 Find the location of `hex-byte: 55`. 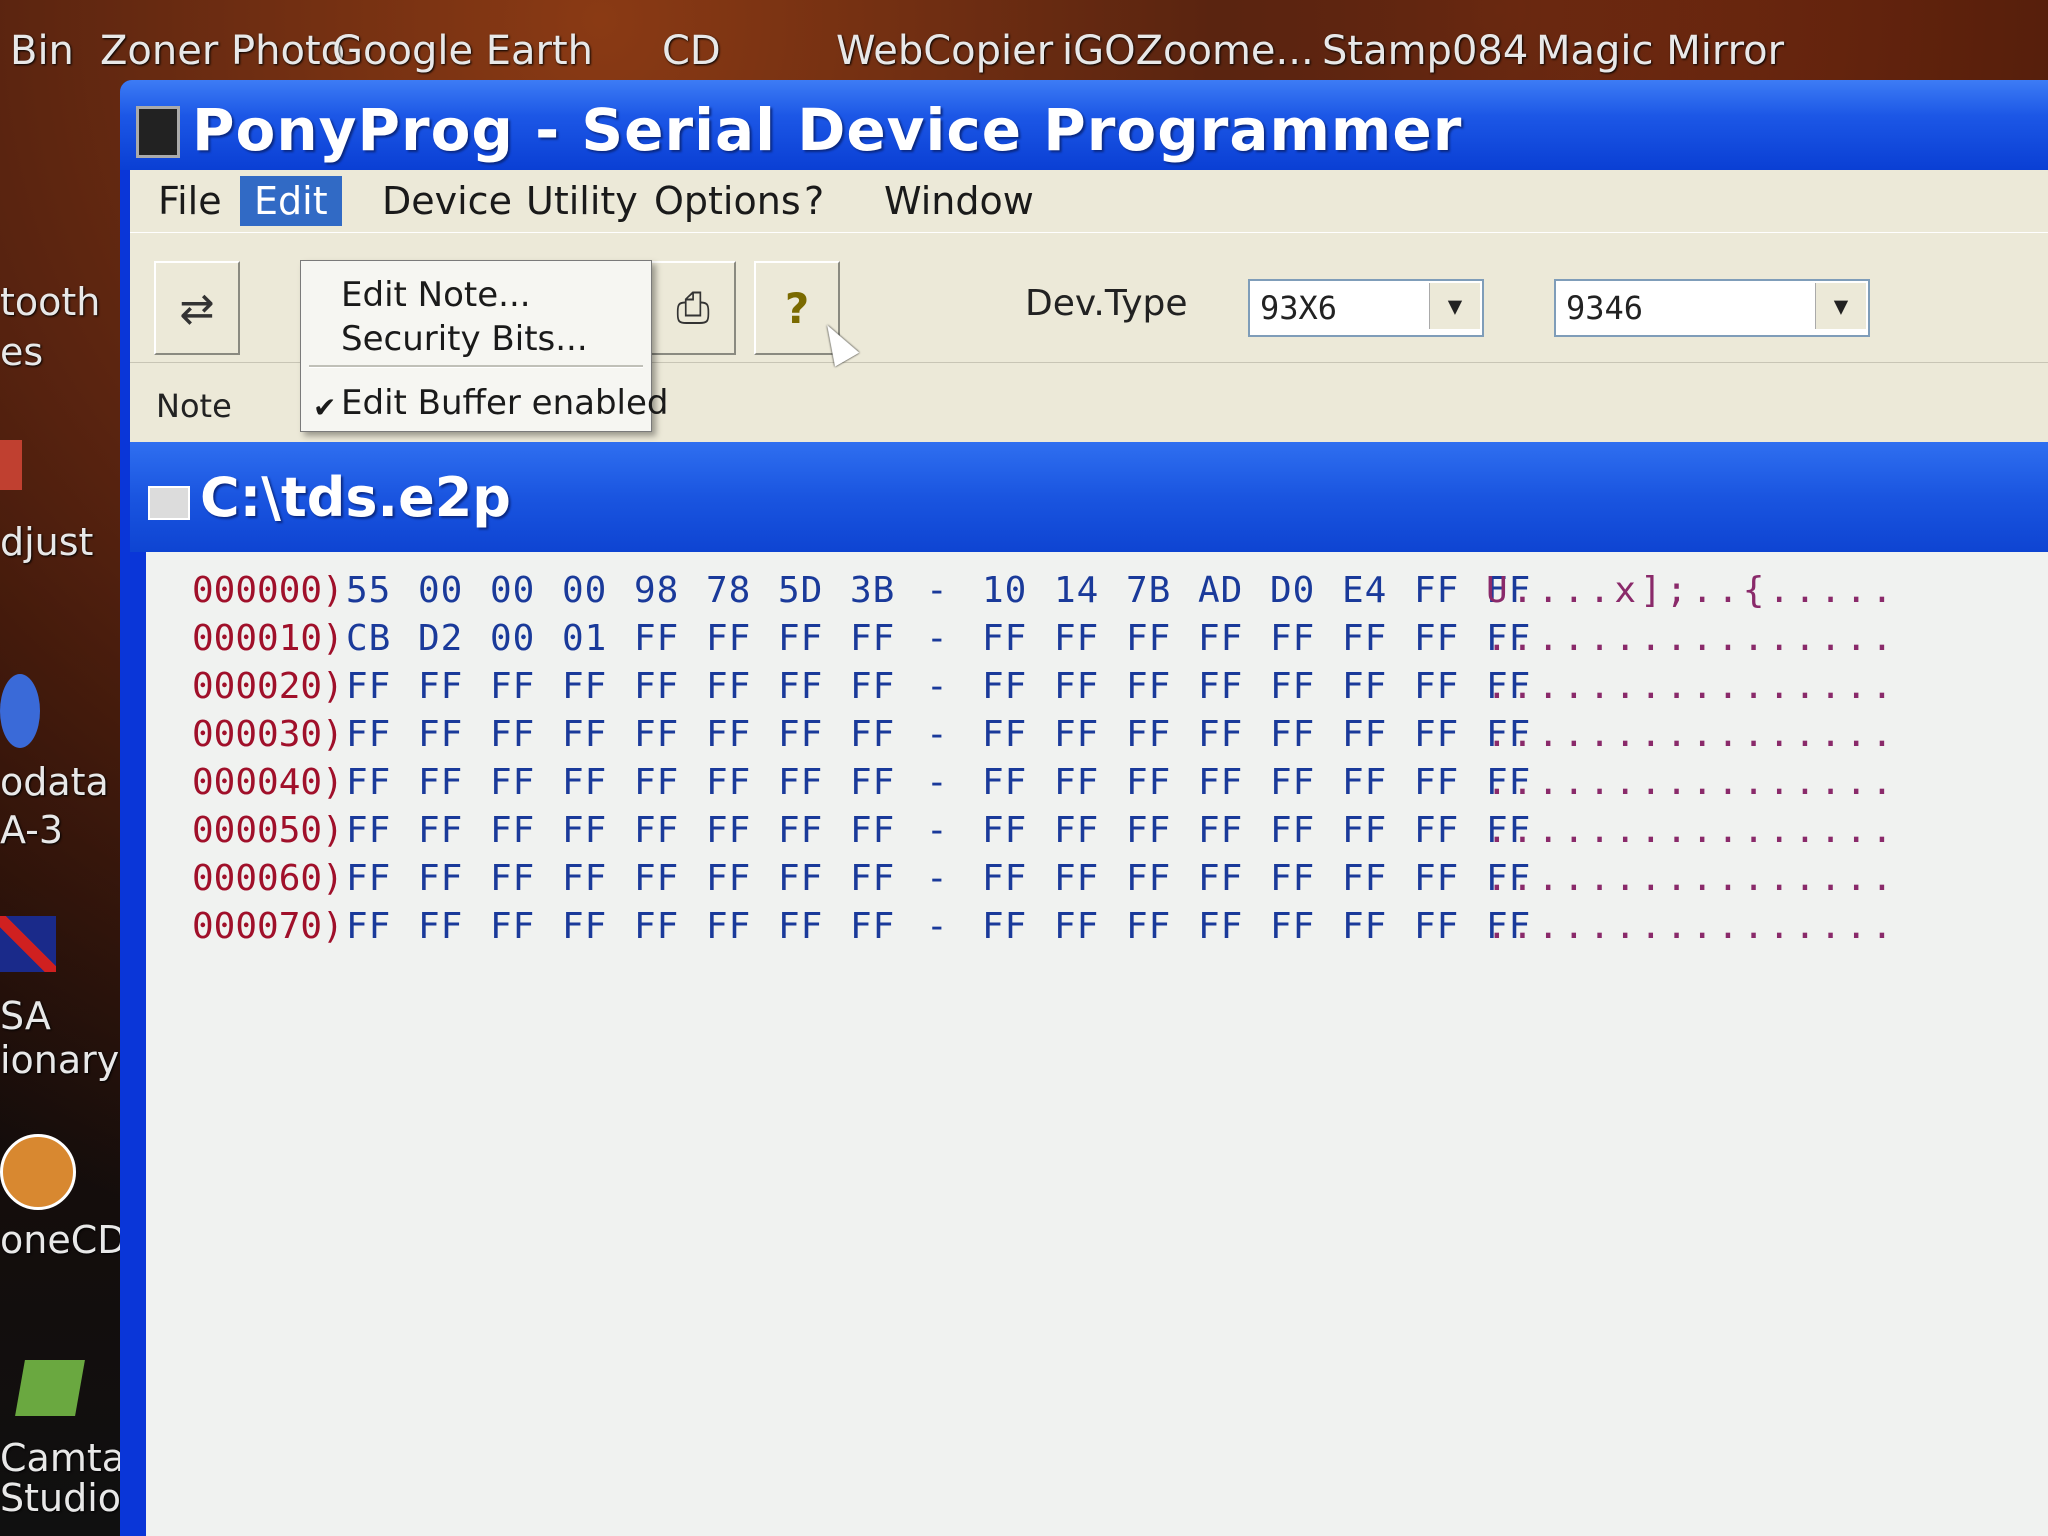

hex-byte: 55 is located at coordinates (382, 590).